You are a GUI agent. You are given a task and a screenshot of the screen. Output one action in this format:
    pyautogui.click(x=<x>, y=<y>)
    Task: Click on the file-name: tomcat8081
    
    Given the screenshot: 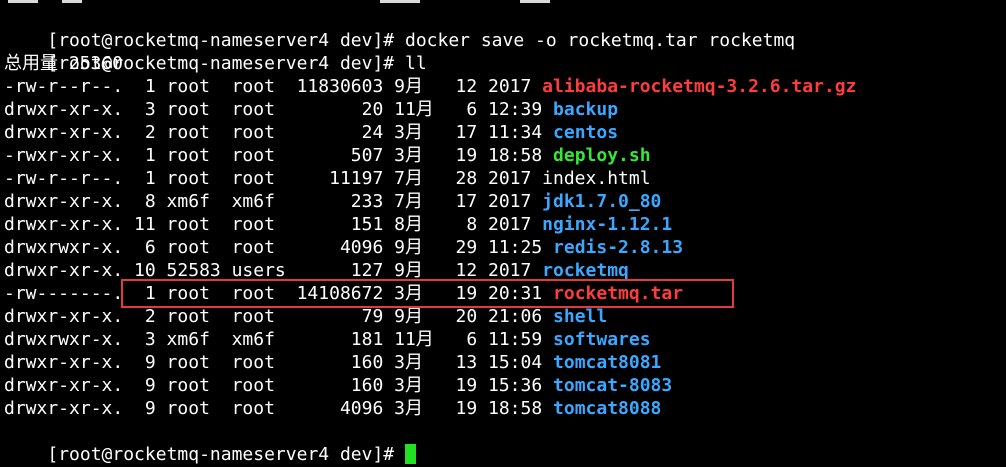 What is the action you would take?
    pyautogui.click(x=607, y=362)
    